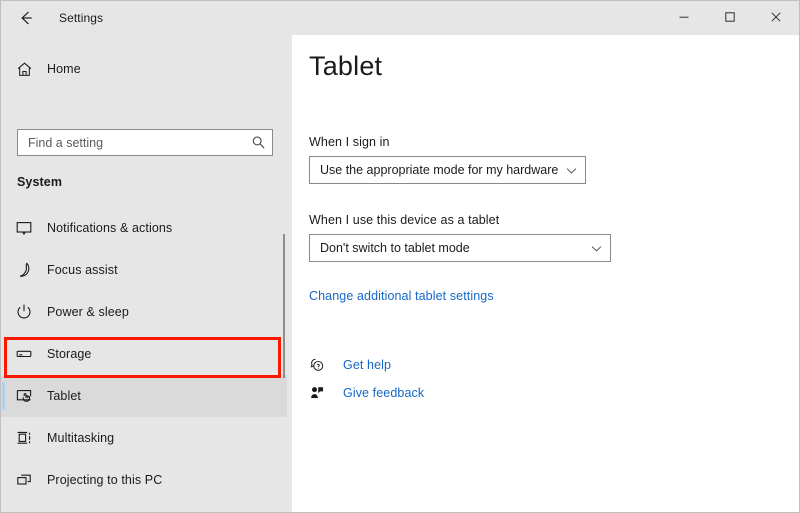 The height and width of the screenshot is (513, 800). I want to click on tablet-use-value: Don't switch to tablet mode, so click(395, 248).